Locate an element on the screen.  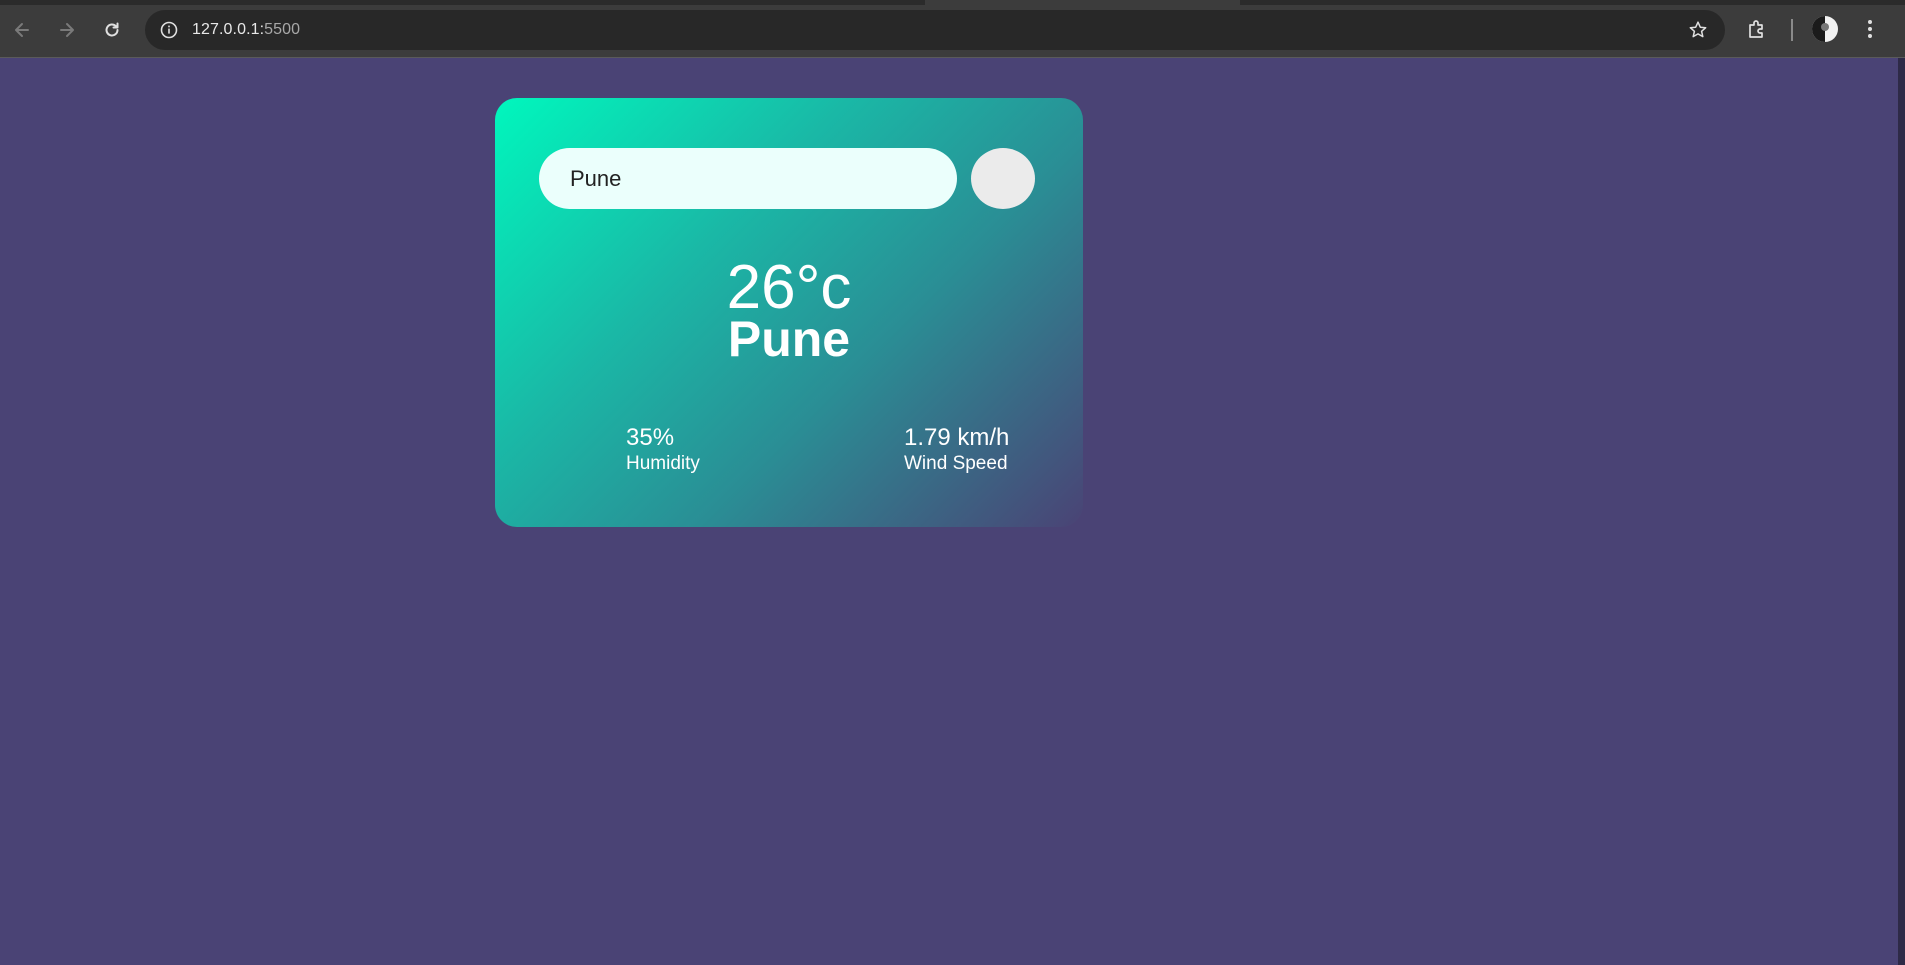
humidity-detail: 35% Humidity is located at coordinates (663, 450).